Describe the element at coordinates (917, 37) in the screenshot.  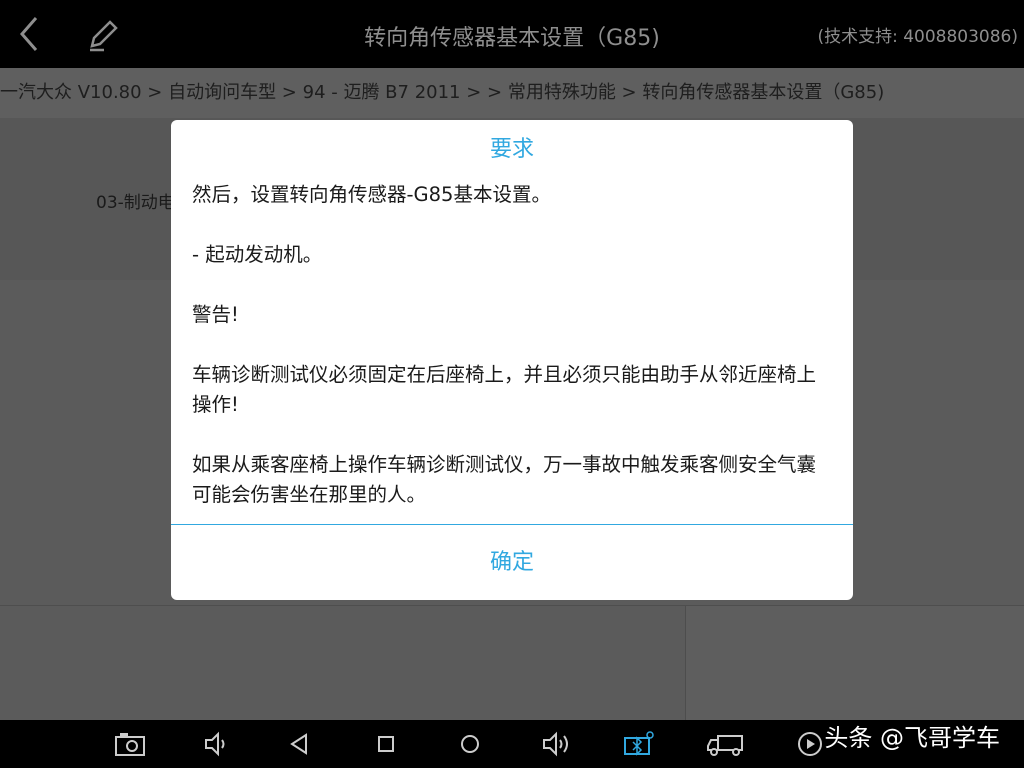
I see `support-hotline: (技术支持: 4008803086)` at that location.